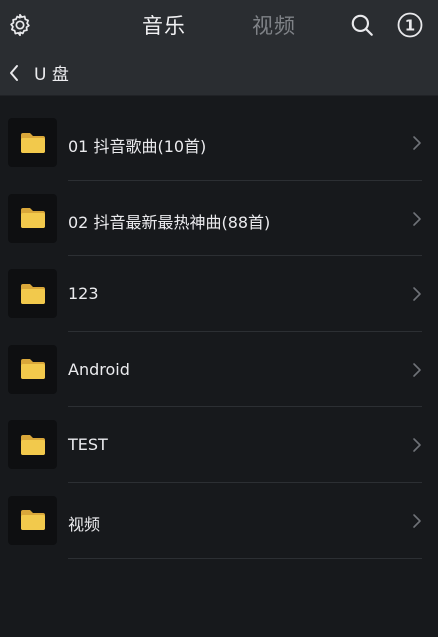 The image size is (438, 637). I want to click on folder-row-2: 02 抖音最新最热神曲(88首), so click(219, 219).